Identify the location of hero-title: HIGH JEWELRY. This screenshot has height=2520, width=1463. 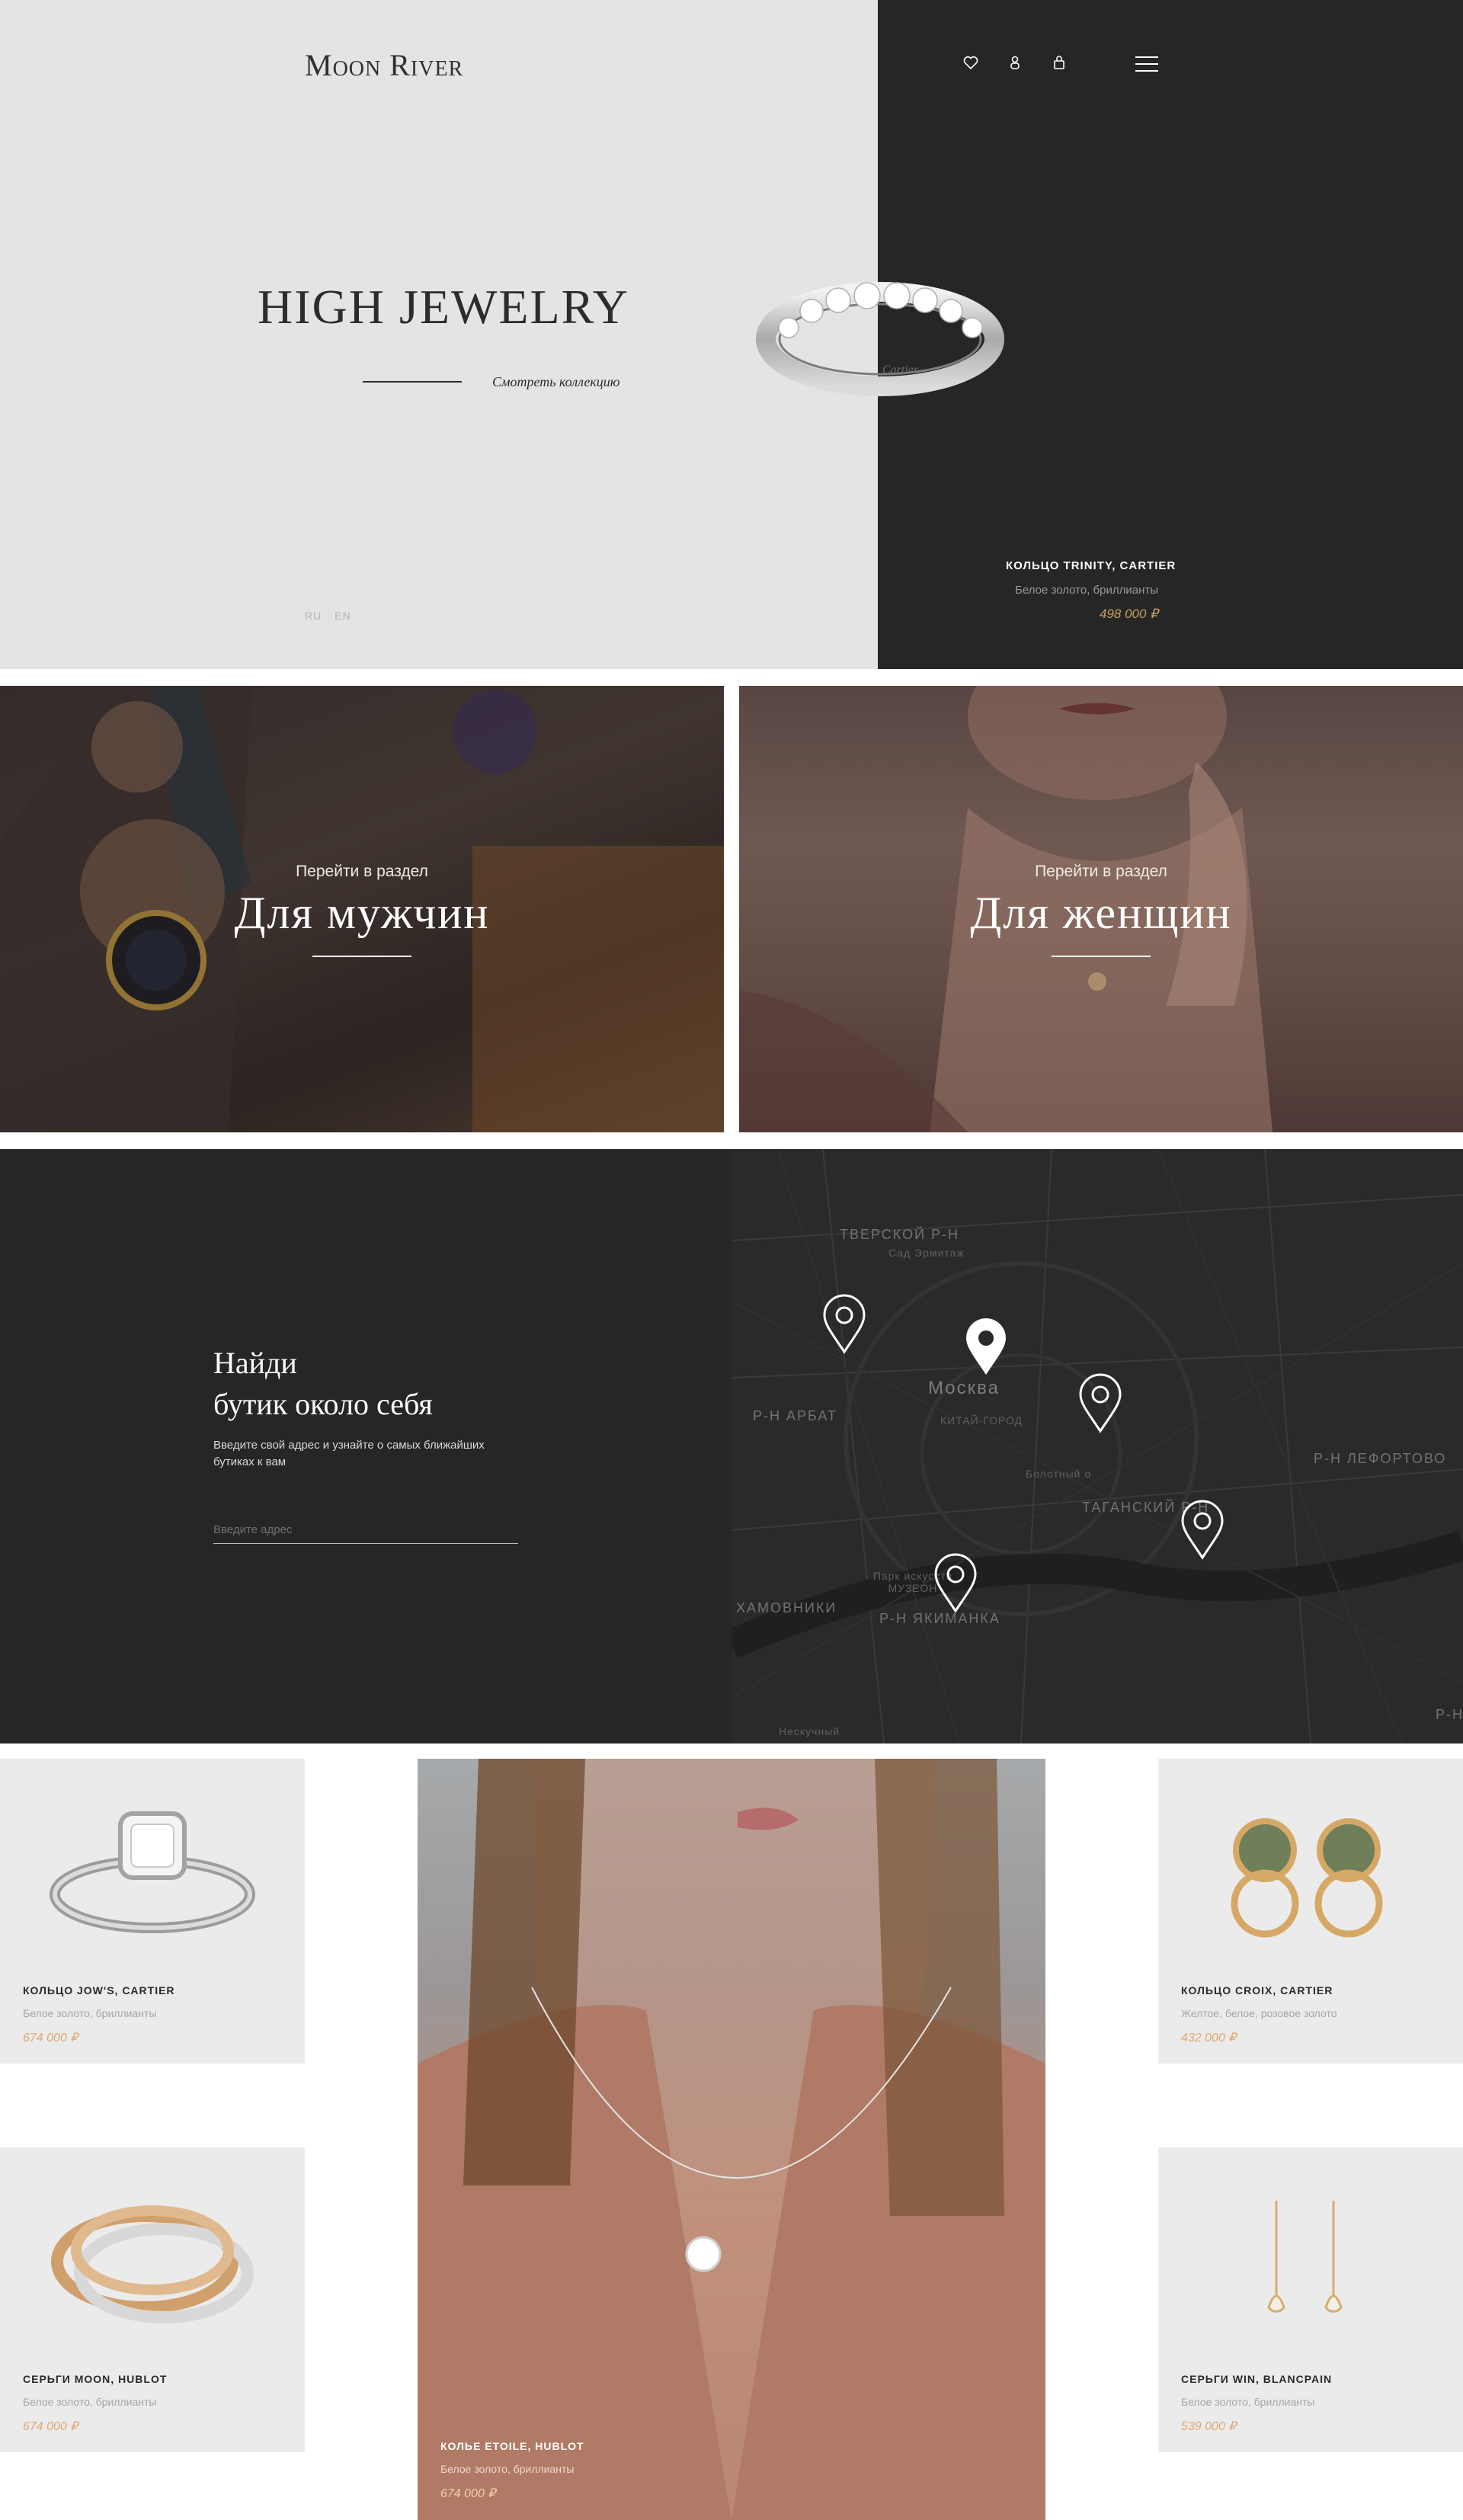
(443, 307).